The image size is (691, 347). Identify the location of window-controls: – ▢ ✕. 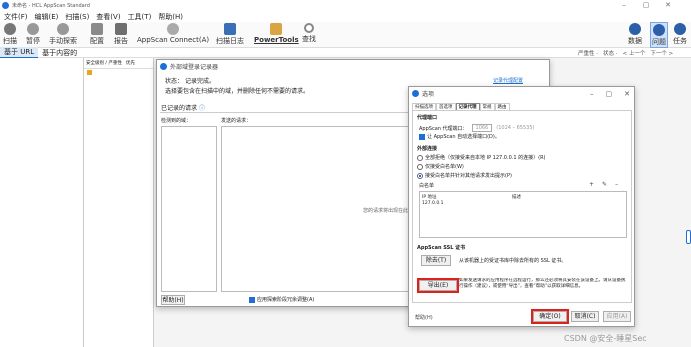
(646, 5).